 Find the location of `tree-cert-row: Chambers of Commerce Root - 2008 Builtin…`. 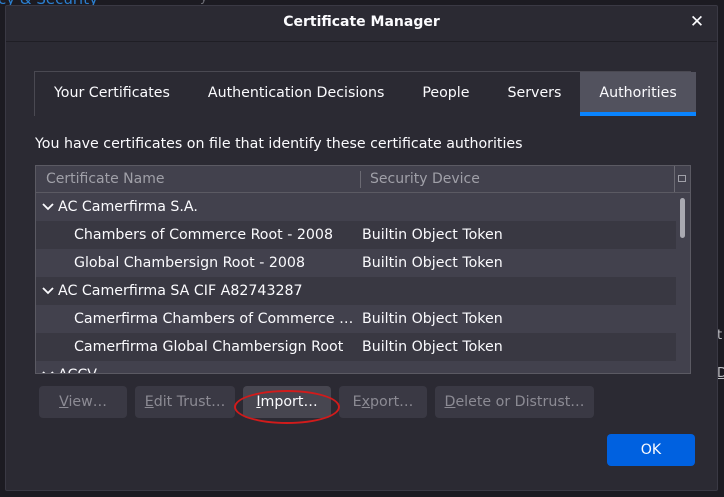

tree-cert-row: Chambers of Commerce Root - 2008 Builtin… is located at coordinates (356, 235).